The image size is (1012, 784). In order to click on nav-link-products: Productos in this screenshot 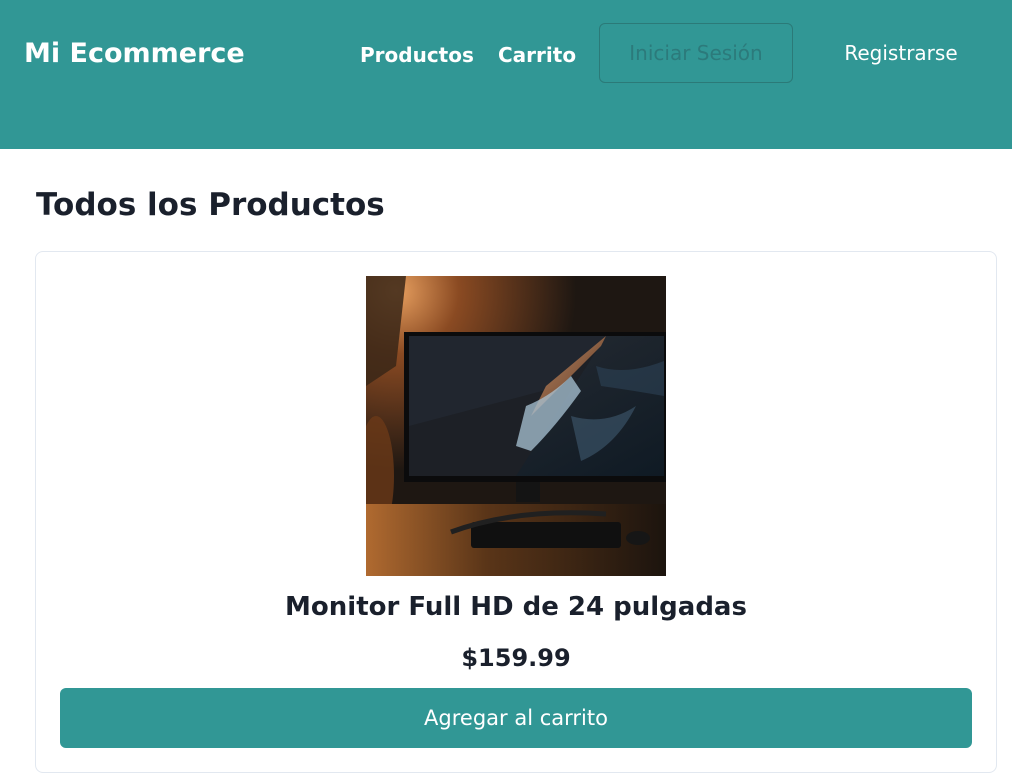, I will do `click(417, 55)`.